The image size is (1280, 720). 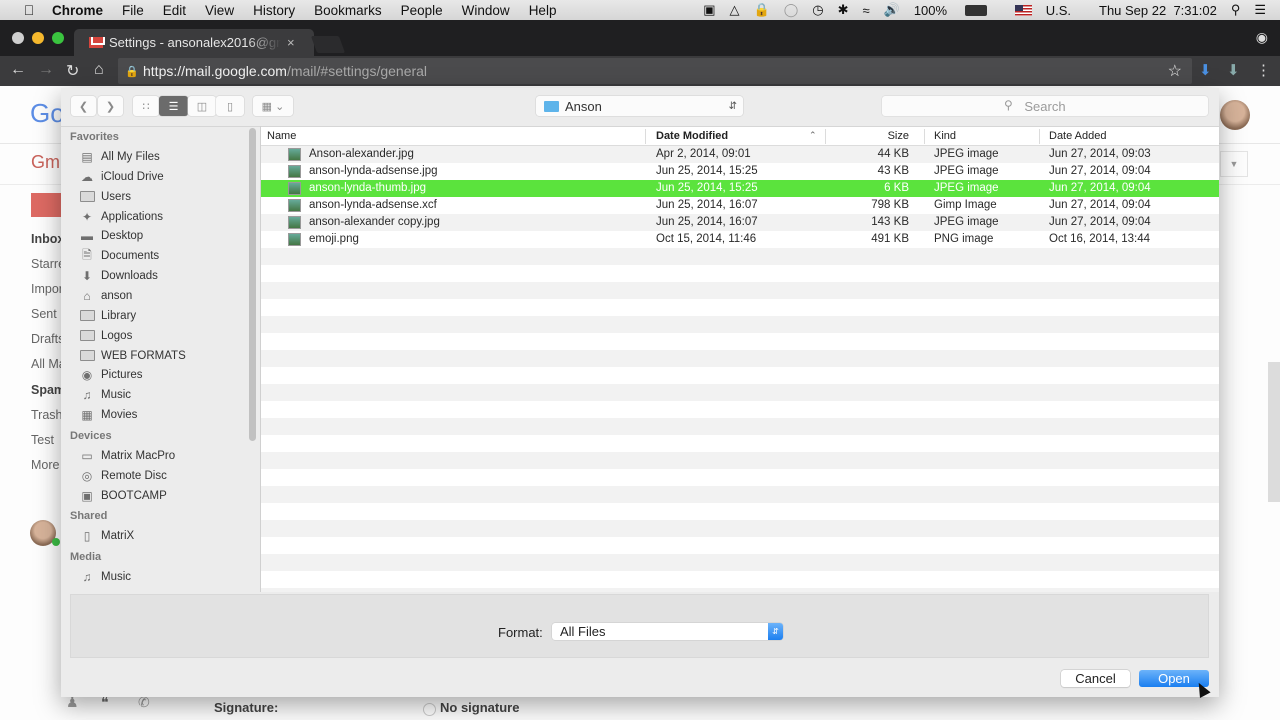 I want to click on input-source: U.S., so click(x=1049, y=10).